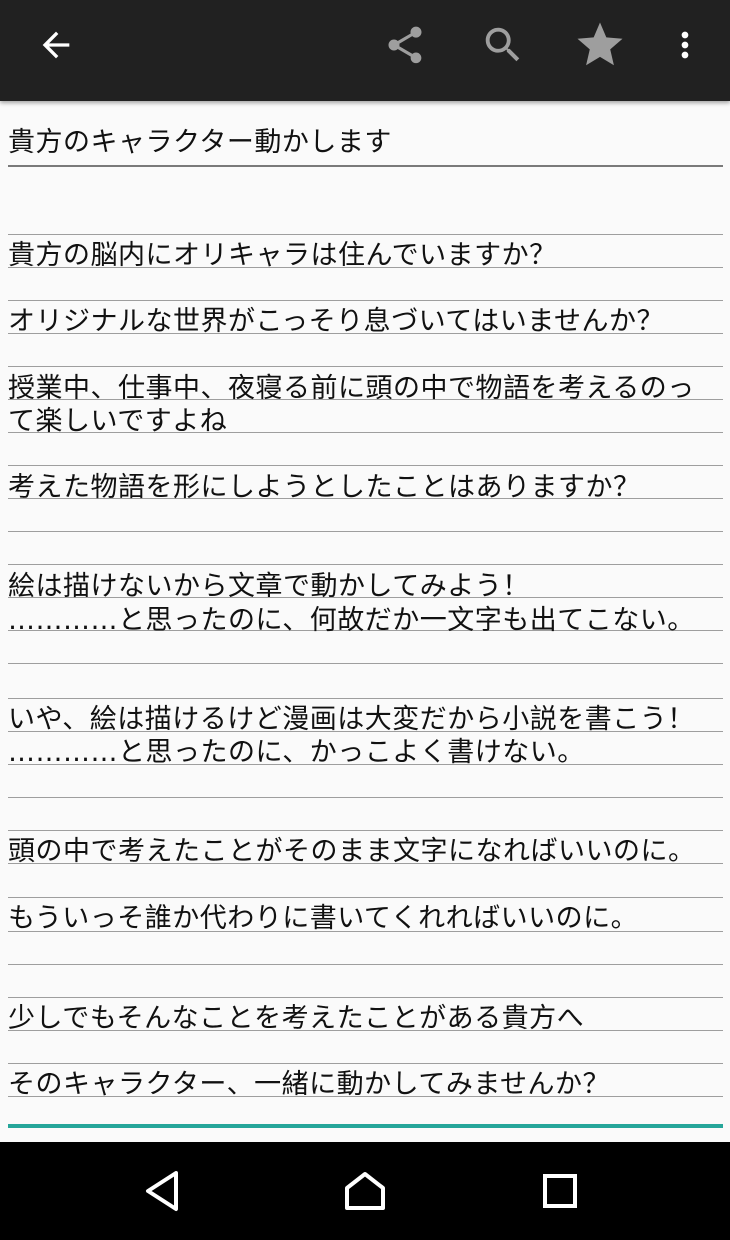 This screenshot has height=1240, width=730. I want to click on nav-recents-button, so click(560, 1191).